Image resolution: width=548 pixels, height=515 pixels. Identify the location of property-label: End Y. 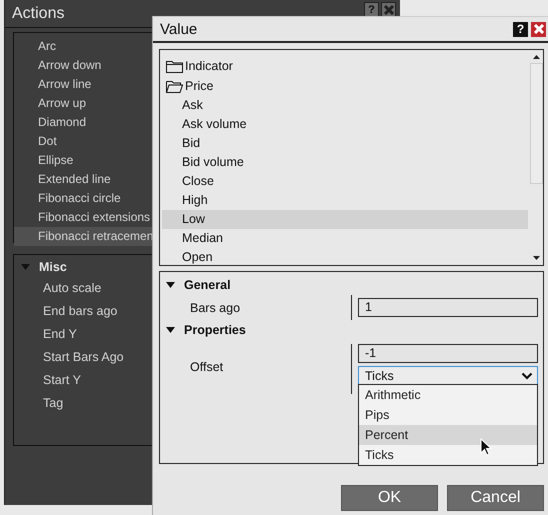
(60, 334).